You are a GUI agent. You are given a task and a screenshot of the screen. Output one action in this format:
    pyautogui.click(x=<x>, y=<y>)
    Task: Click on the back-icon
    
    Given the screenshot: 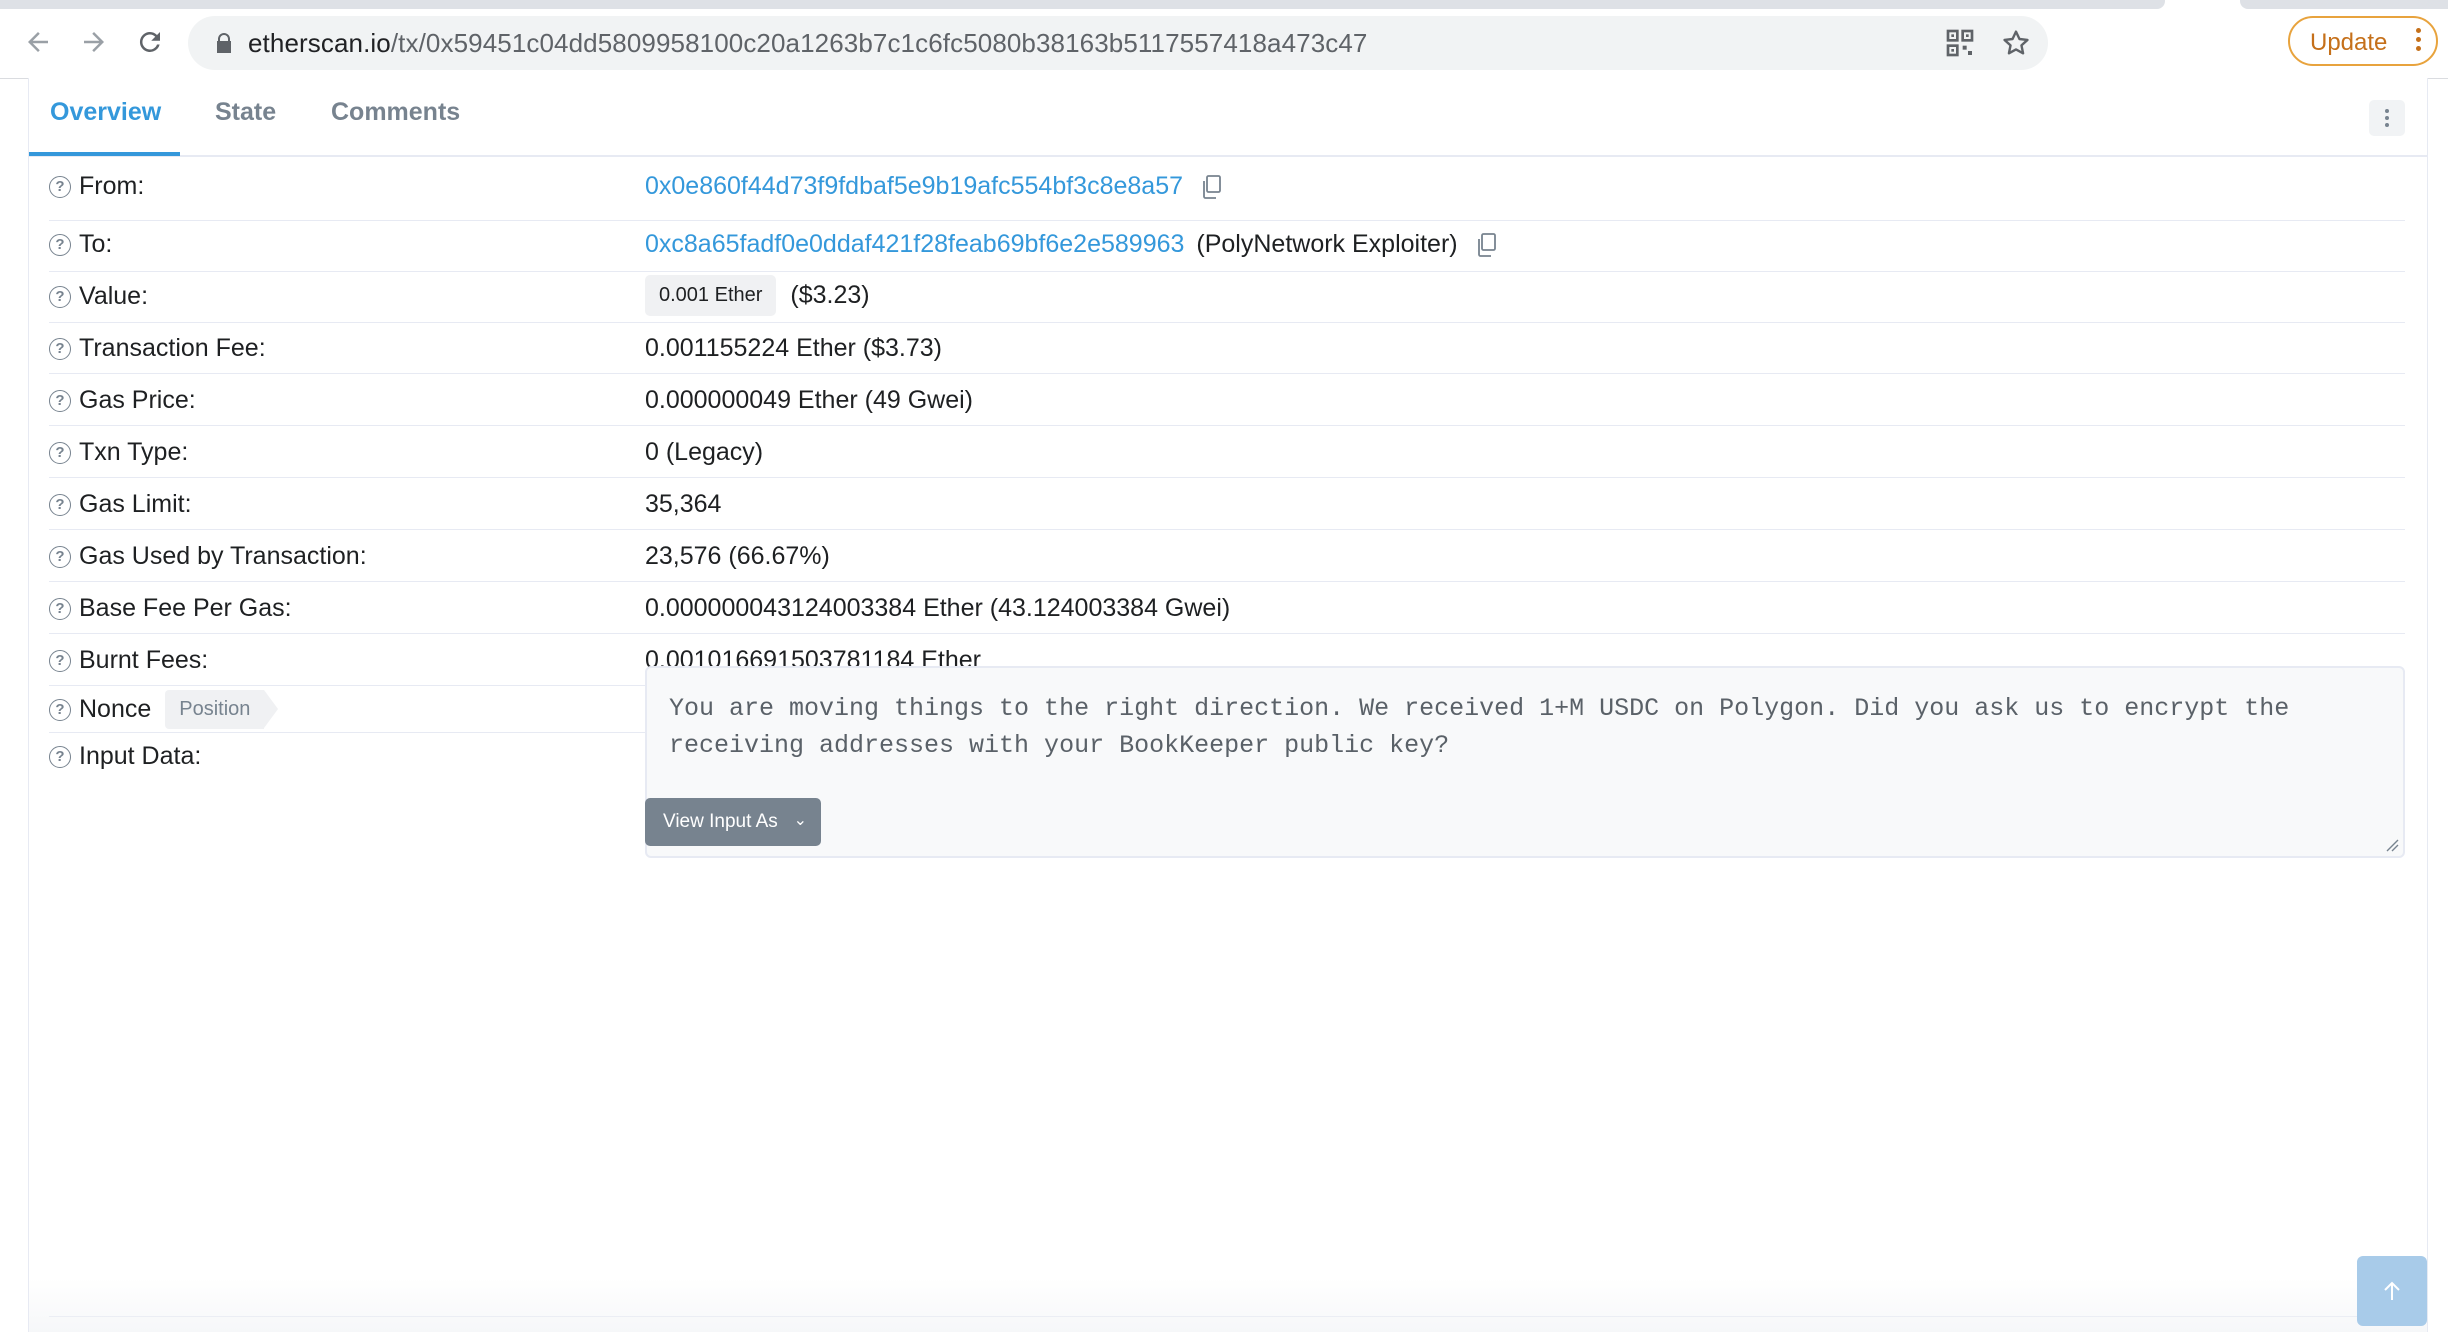 What is the action you would take?
    pyautogui.click(x=38, y=42)
    